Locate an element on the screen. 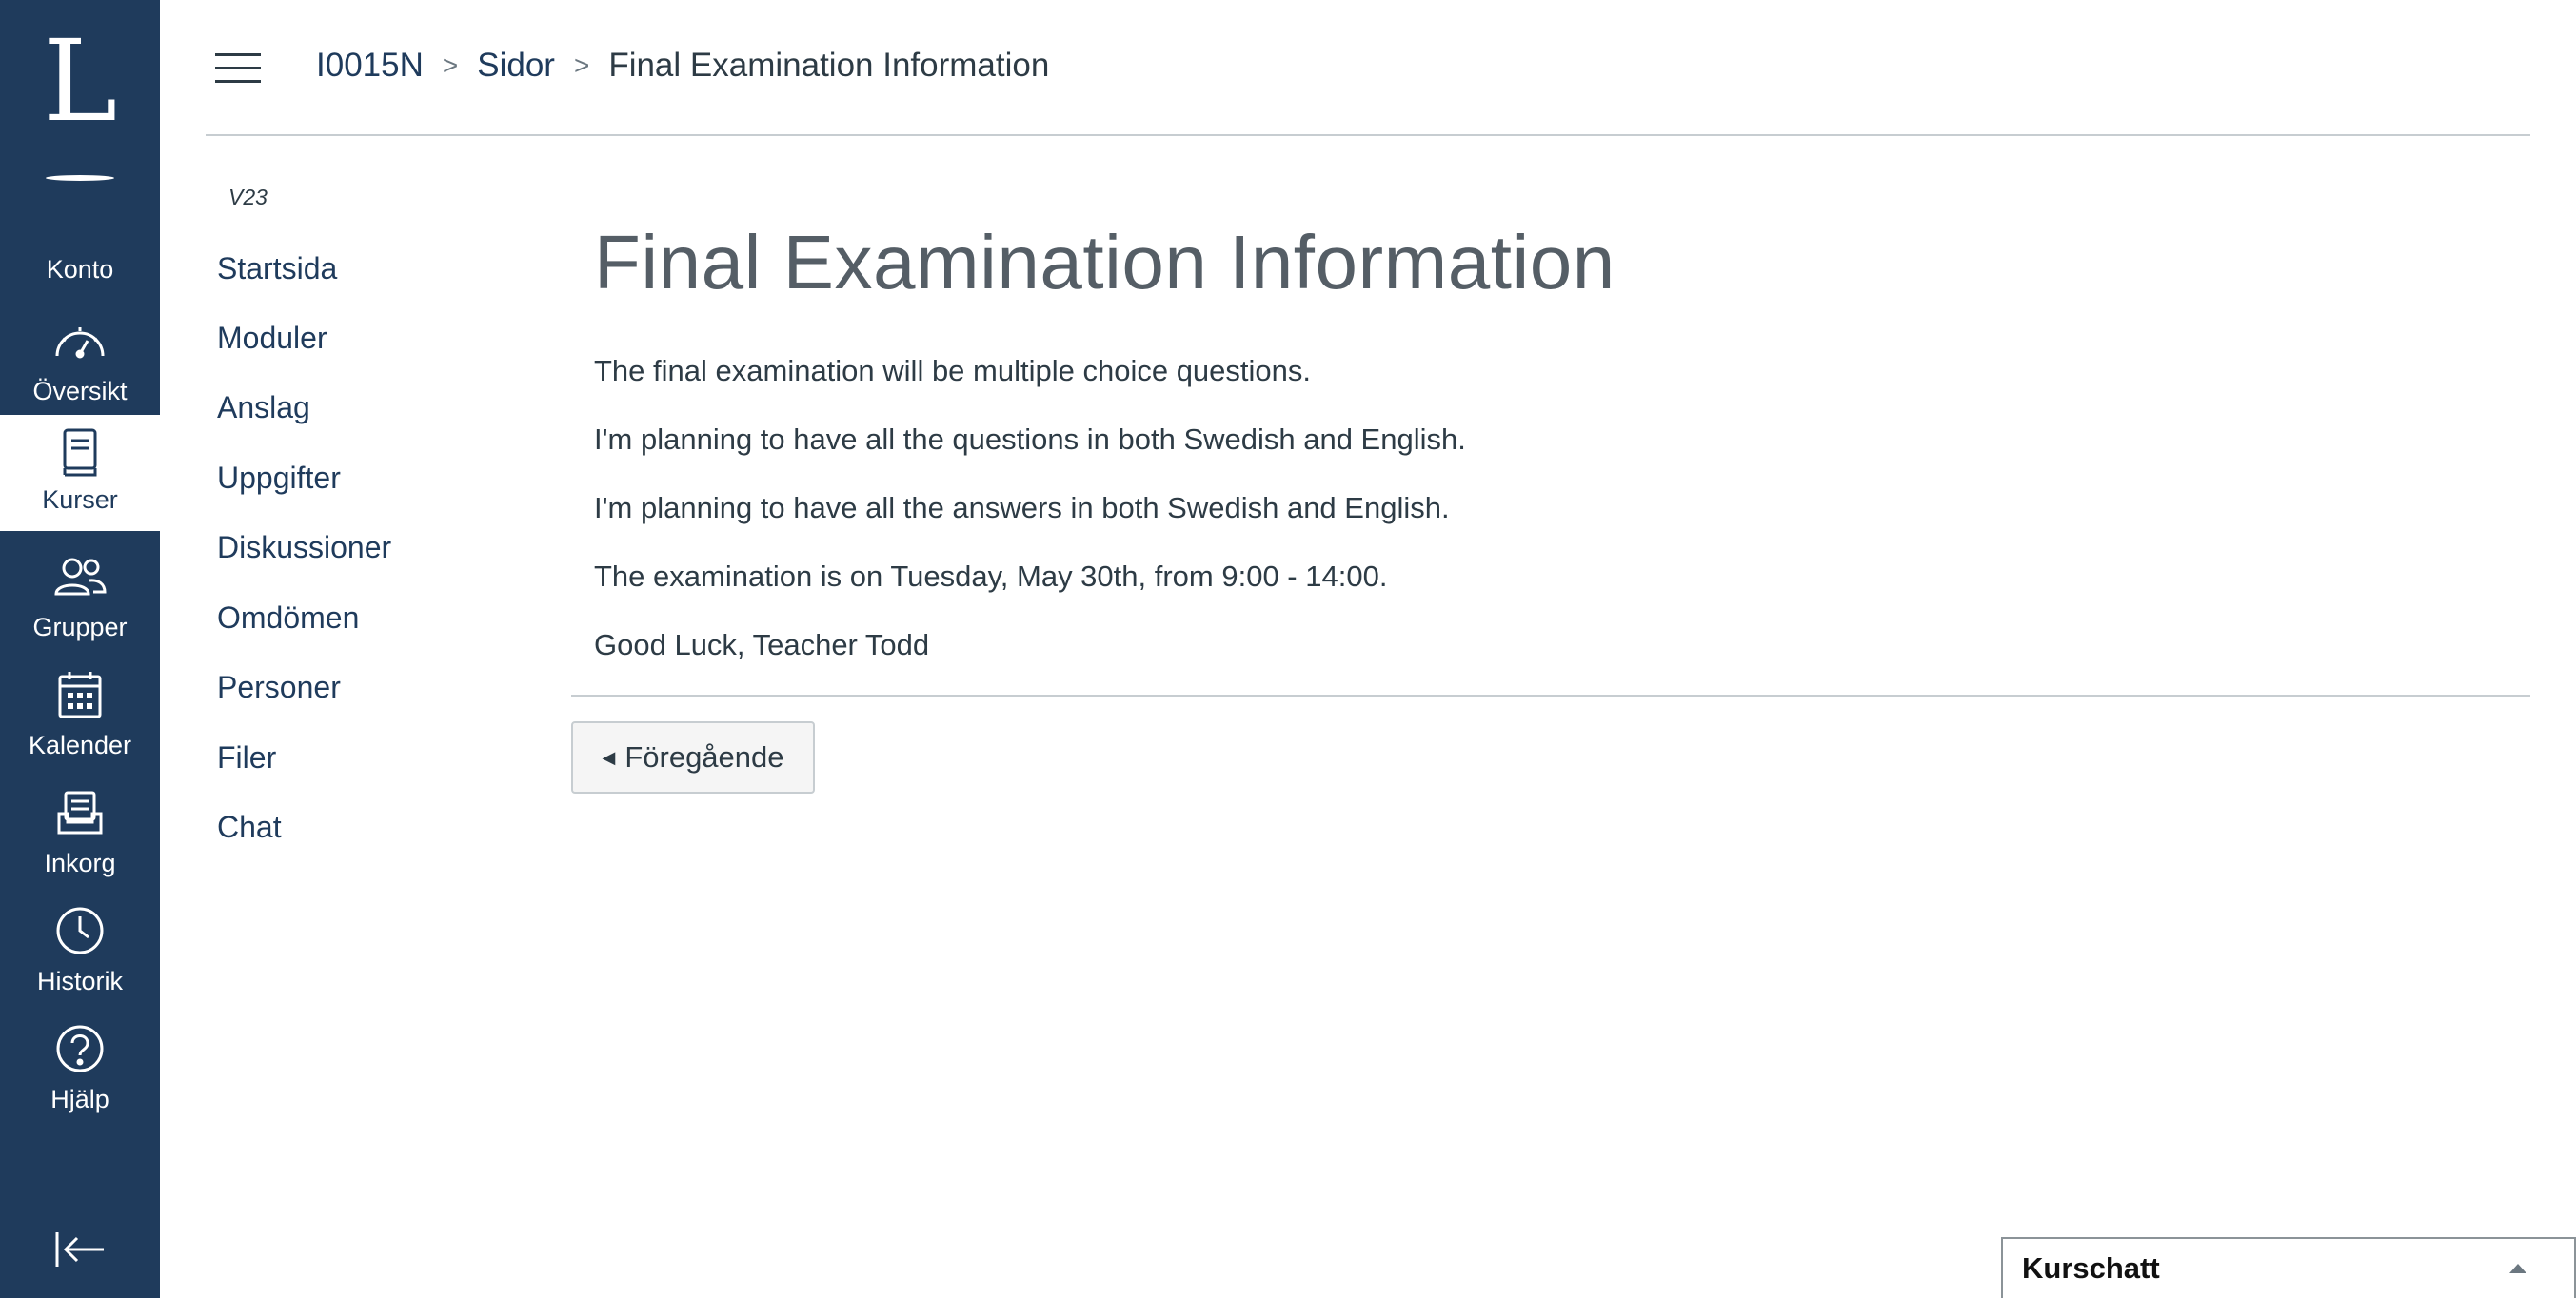  nav-item-grupper: Grupper is located at coordinates (80, 601).